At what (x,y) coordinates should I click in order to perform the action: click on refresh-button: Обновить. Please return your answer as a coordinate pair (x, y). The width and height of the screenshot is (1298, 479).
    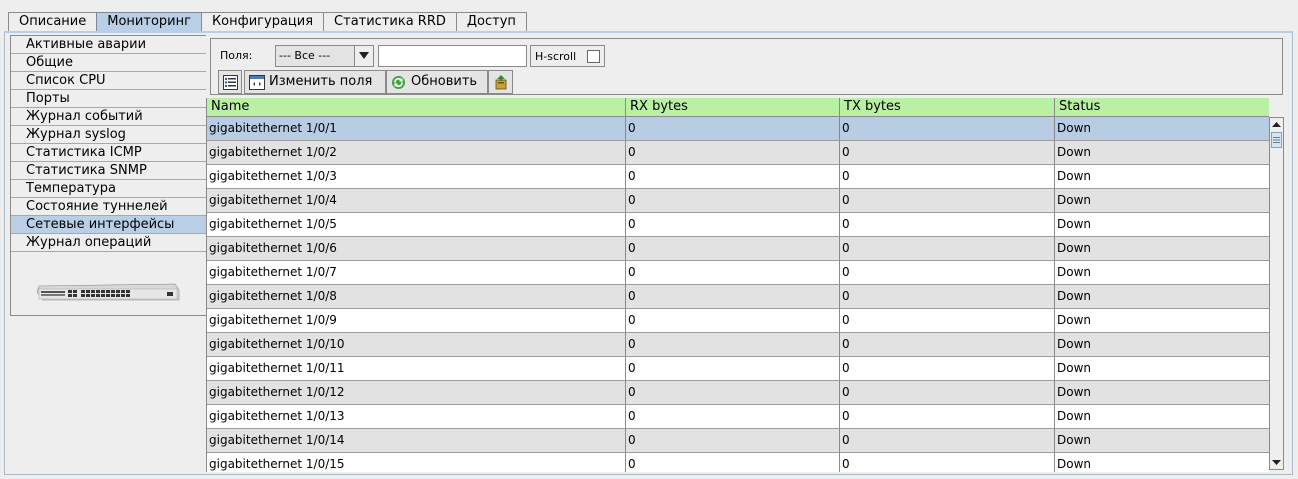
    Looking at the image, I should click on (437, 82).